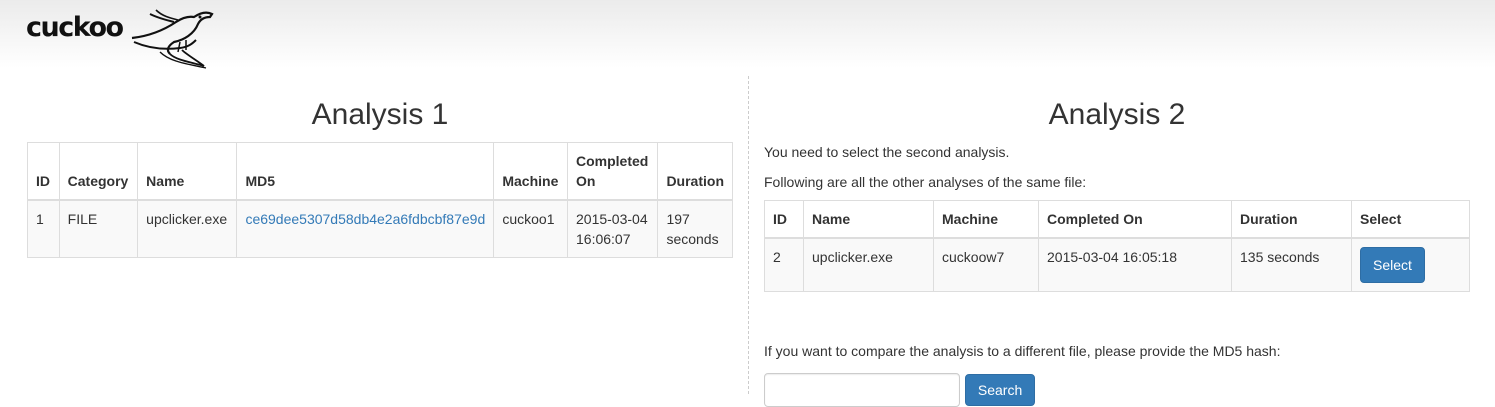 The image size is (1495, 407). What do you see at coordinates (380, 114) in the screenshot?
I see `analysis1-title: Analysis 1` at bounding box center [380, 114].